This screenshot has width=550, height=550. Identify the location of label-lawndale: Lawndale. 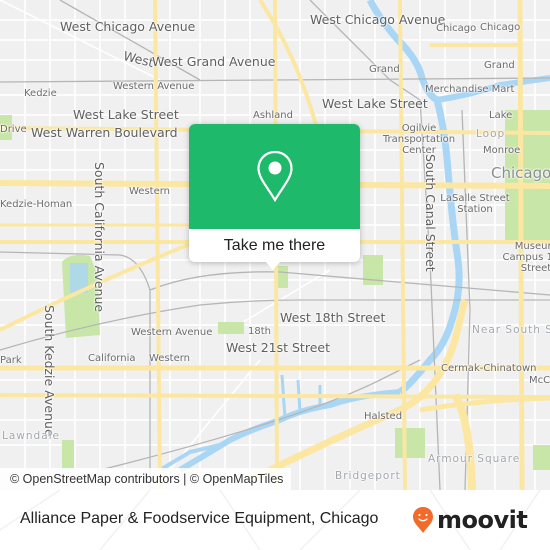
(31, 436).